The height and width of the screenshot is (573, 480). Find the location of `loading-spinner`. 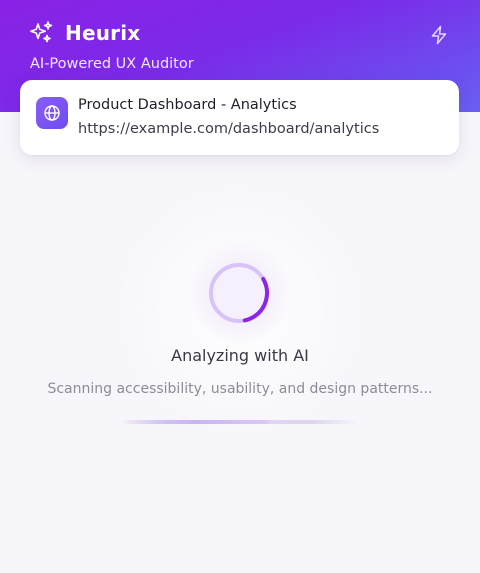

loading-spinner is located at coordinates (239, 293).